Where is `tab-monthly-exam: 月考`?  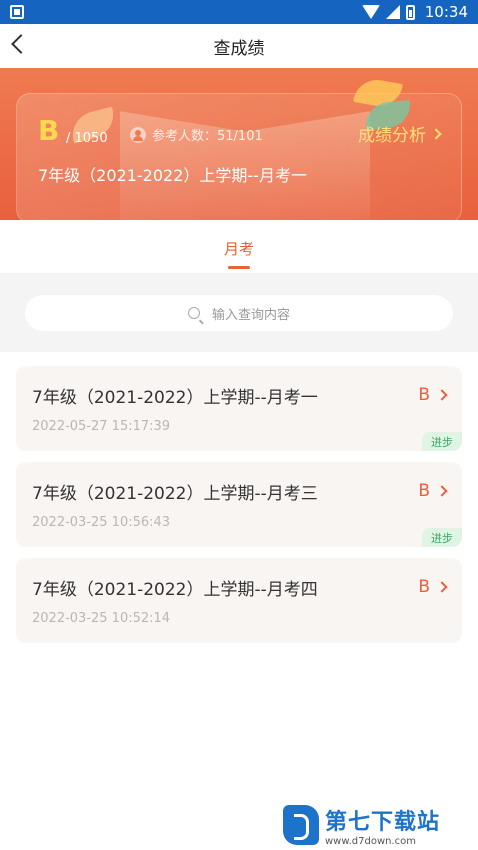
tab-monthly-exam: 月考 is located at coordinates (239, 246).